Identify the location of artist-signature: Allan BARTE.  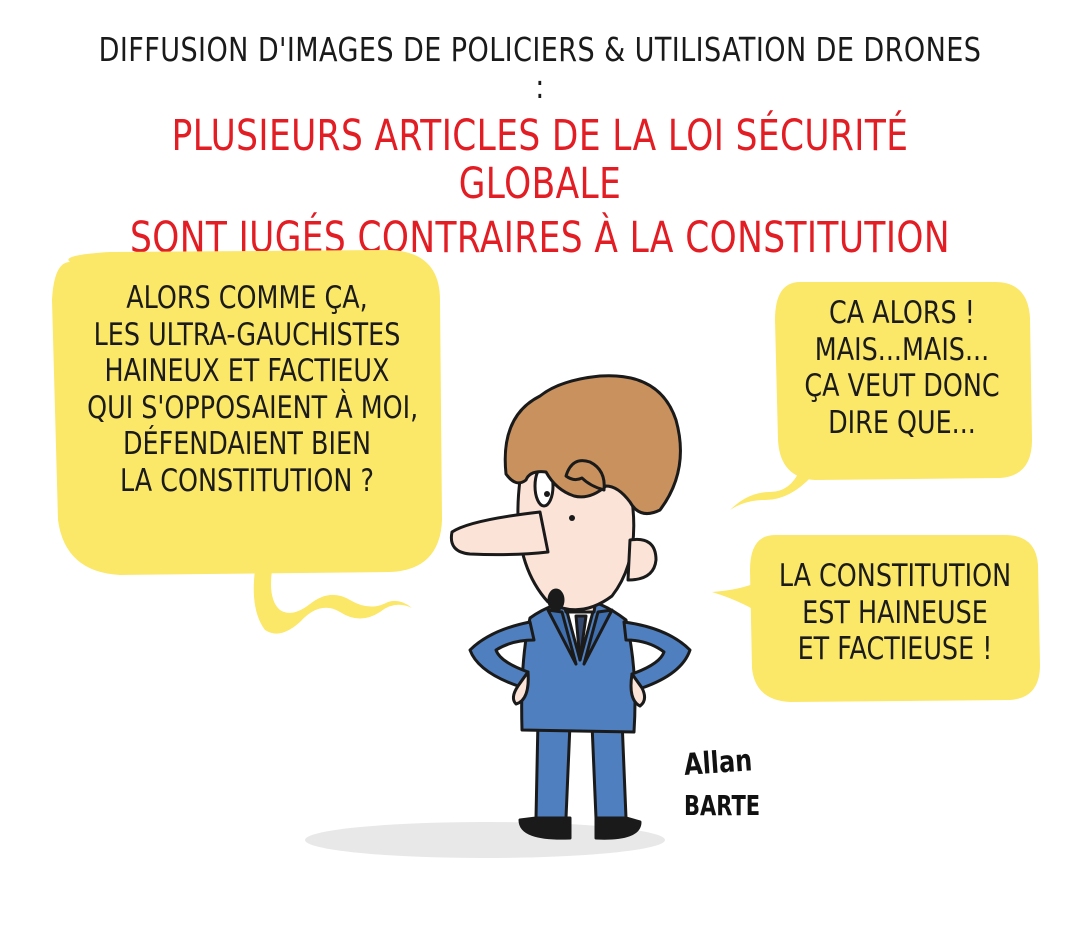
(733, 782).